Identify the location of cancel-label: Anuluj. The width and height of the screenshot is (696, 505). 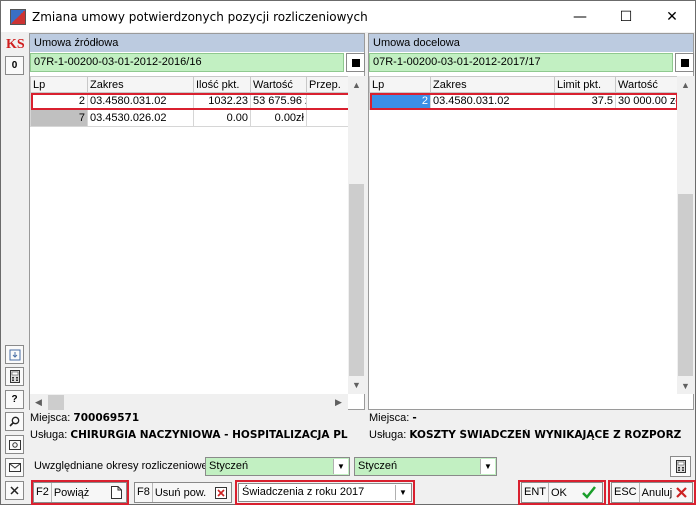
(657, 492).